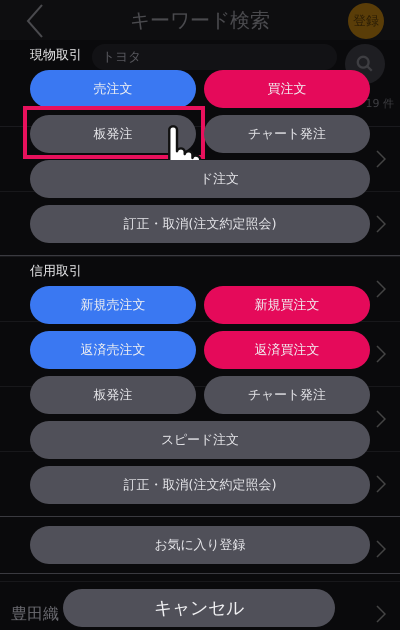  I want to click on order-button: 新規買注文, so click(287, 305).